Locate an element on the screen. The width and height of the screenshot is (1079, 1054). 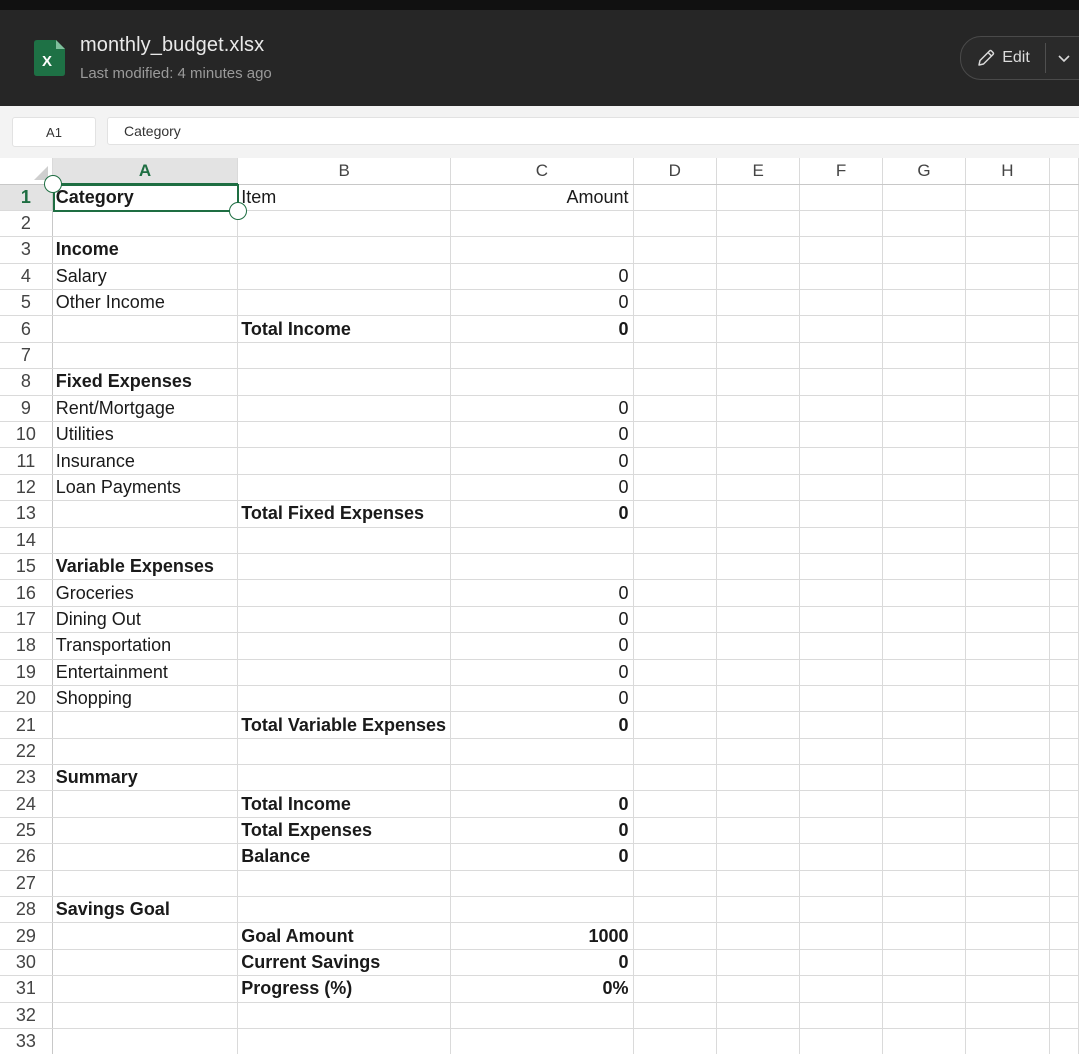
cell-a: Other Income is located at coordinates (145, 303).